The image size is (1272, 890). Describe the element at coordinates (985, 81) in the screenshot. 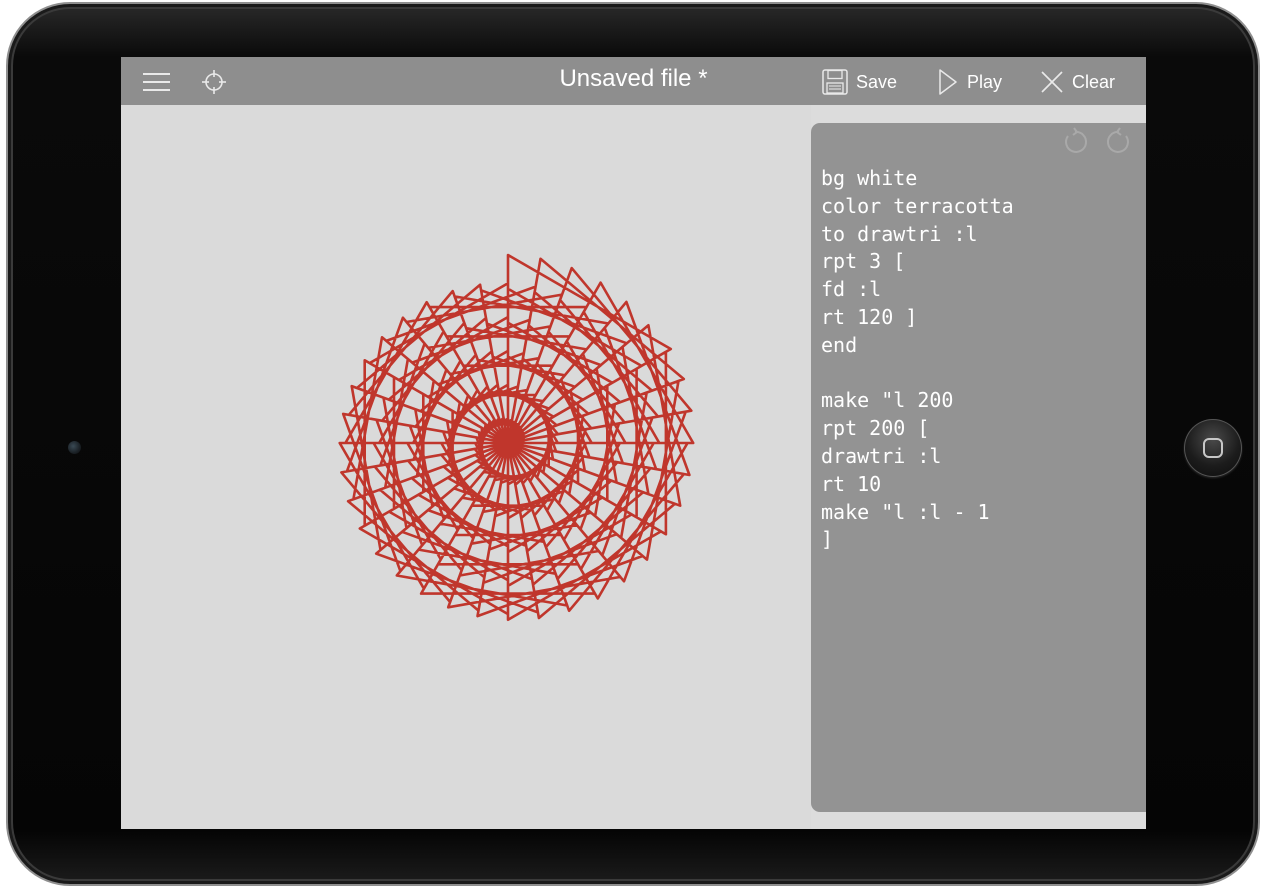

I see `play-label: Play` at that location.